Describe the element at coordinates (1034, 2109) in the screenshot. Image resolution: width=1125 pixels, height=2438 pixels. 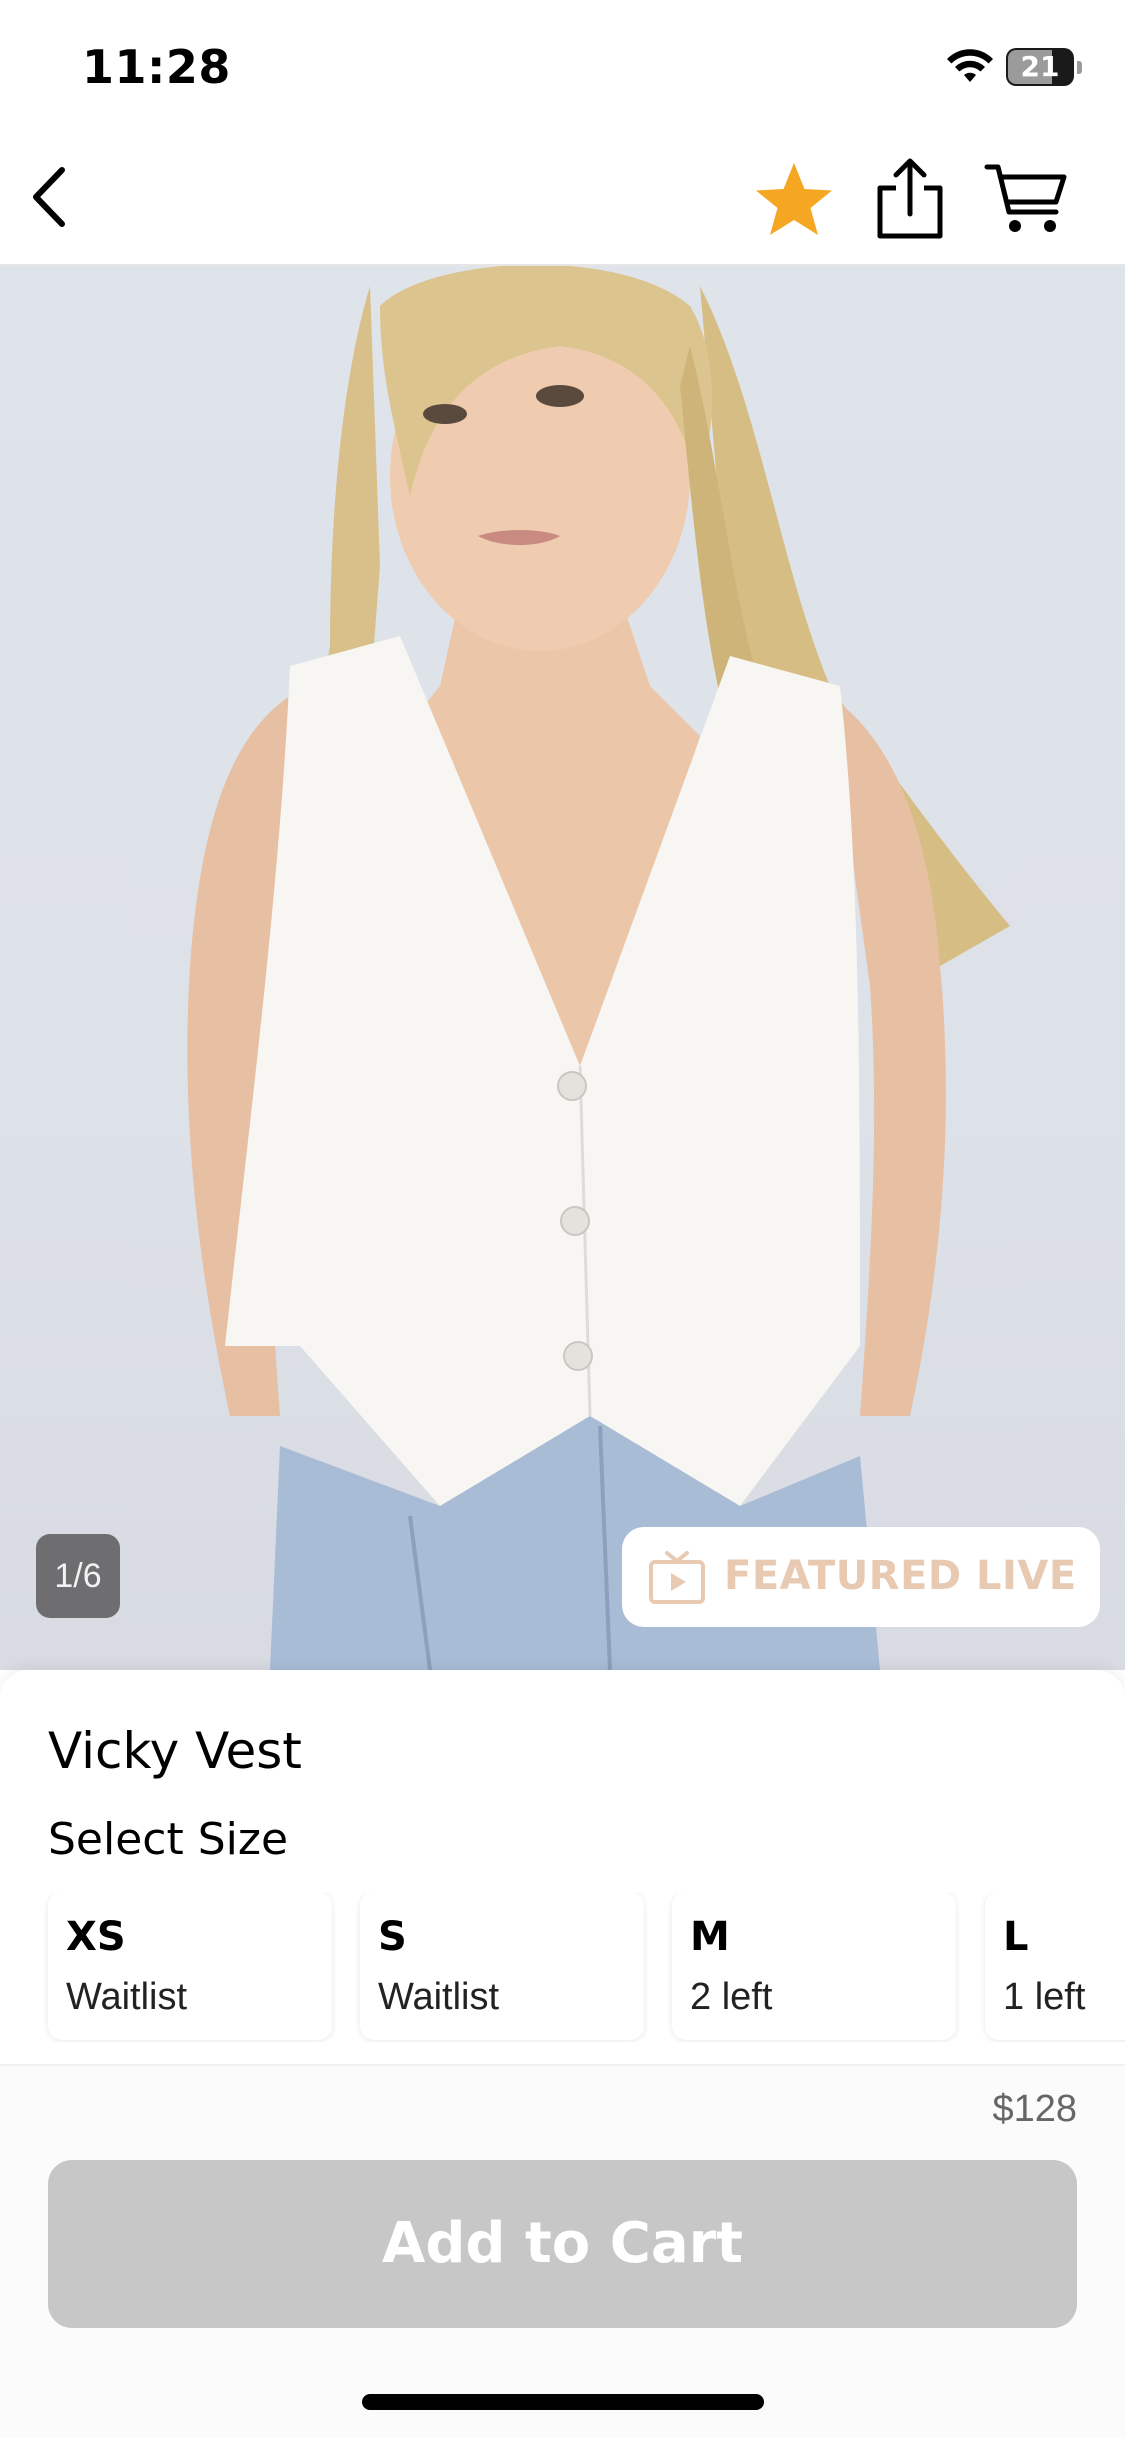
I see `product-price: $128` at that location.